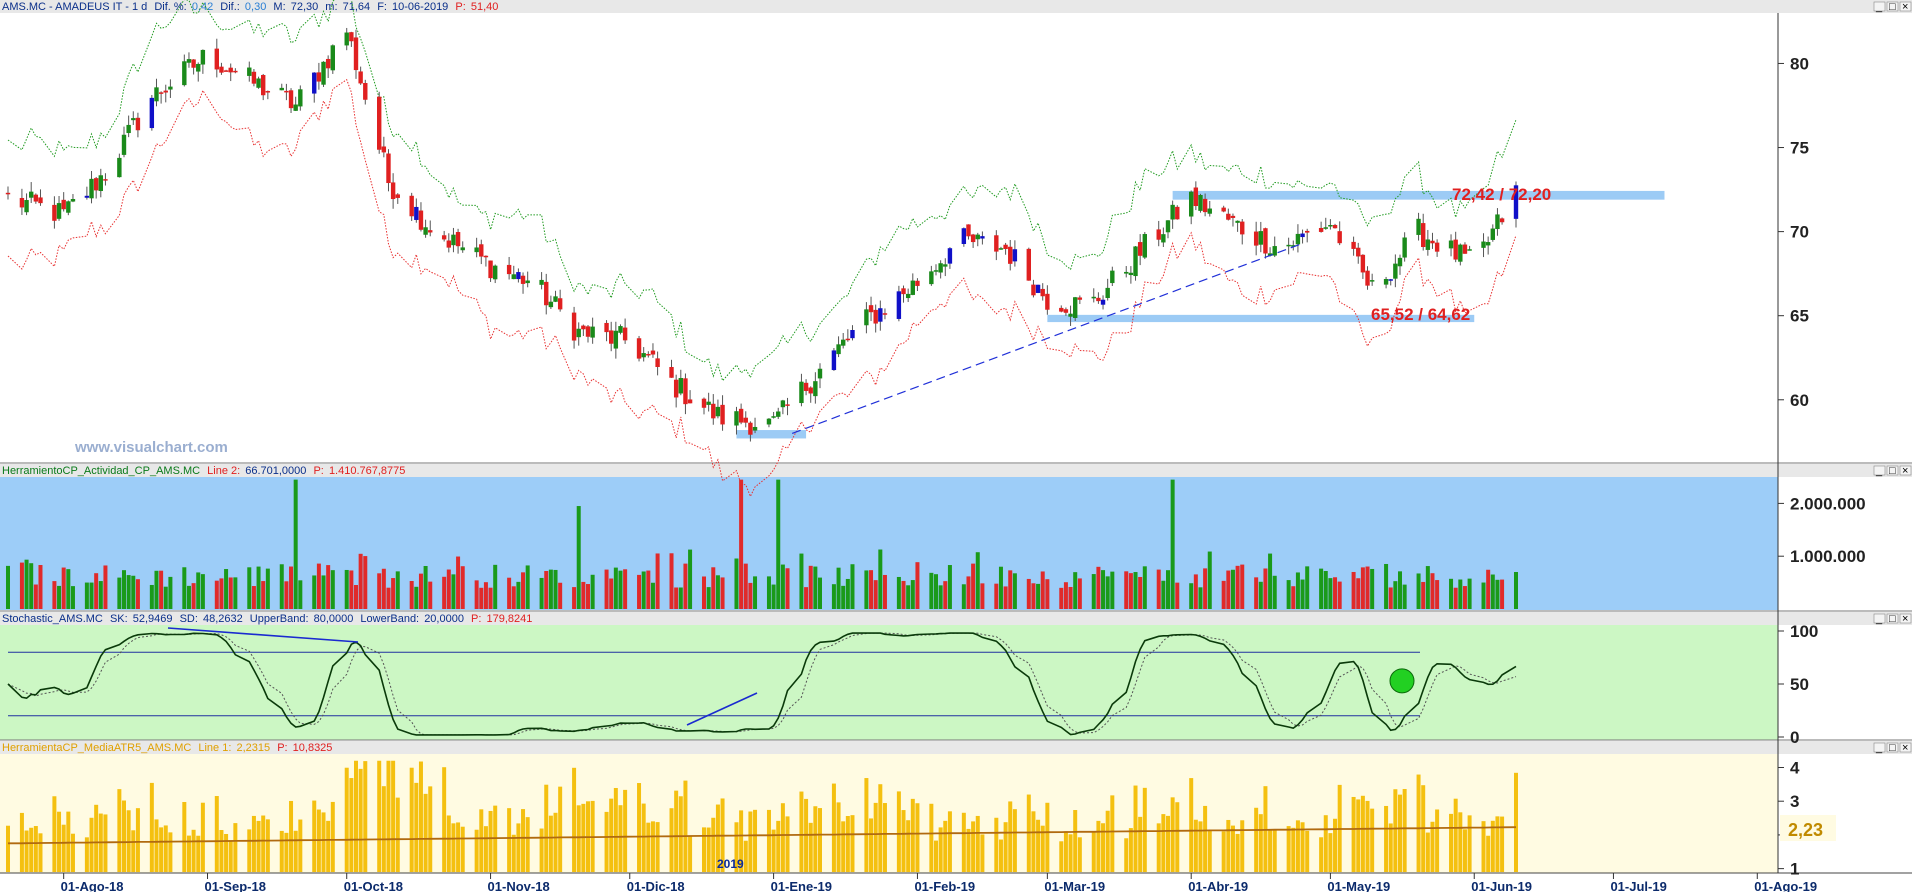 Image resolution: width=1912 pixels, height=892 pixels. I want to click on watermark: www.visualchart.com, so click(151, 447).